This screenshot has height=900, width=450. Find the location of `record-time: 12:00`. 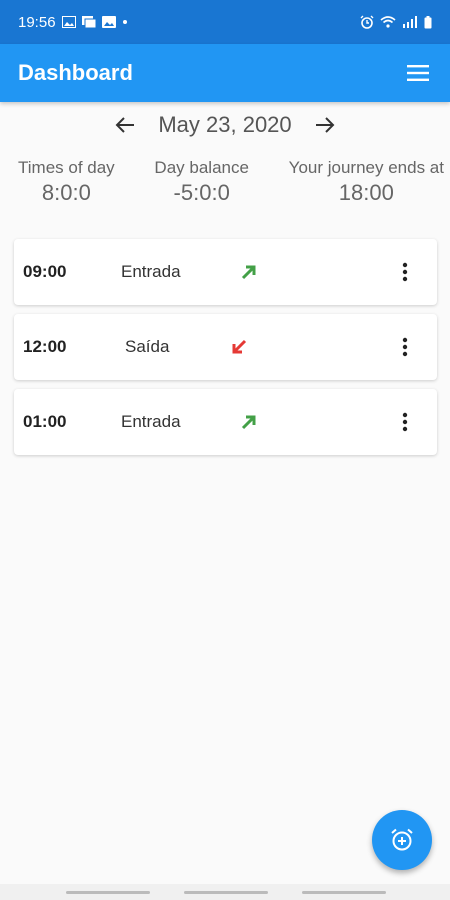

record-time: 12:00 is located at coordinates (45, 346).